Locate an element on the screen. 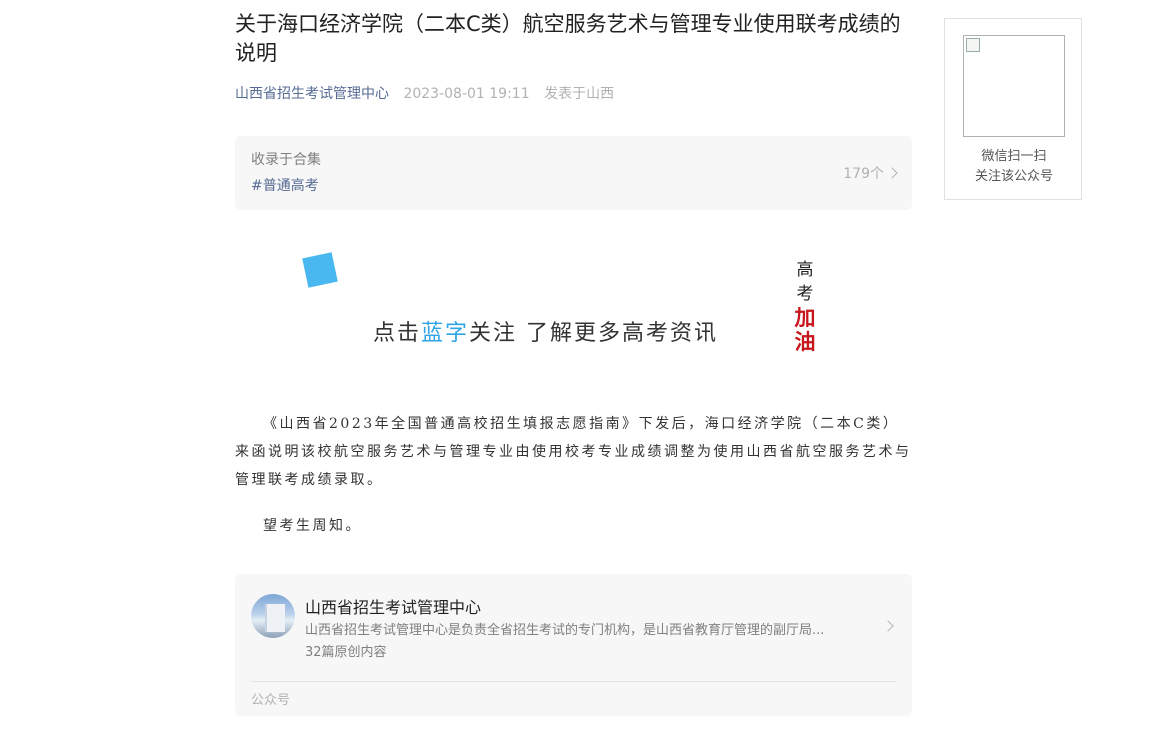 The width and height of the screenshot is (1150, 750). avatar is located at coordinates (273, 616).